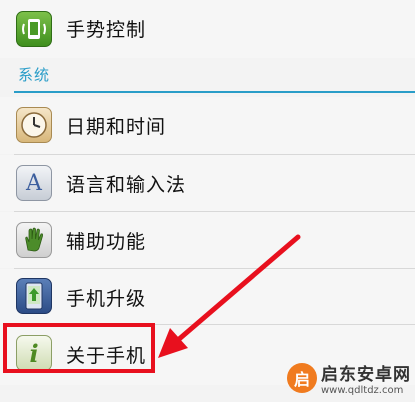 The width and height of the screenshot is (415, 402). What do you see at coordinates (116, 127) in the screenshot?
I see `settings-item-label: 日期和时间` at bounding box center [116, 127].